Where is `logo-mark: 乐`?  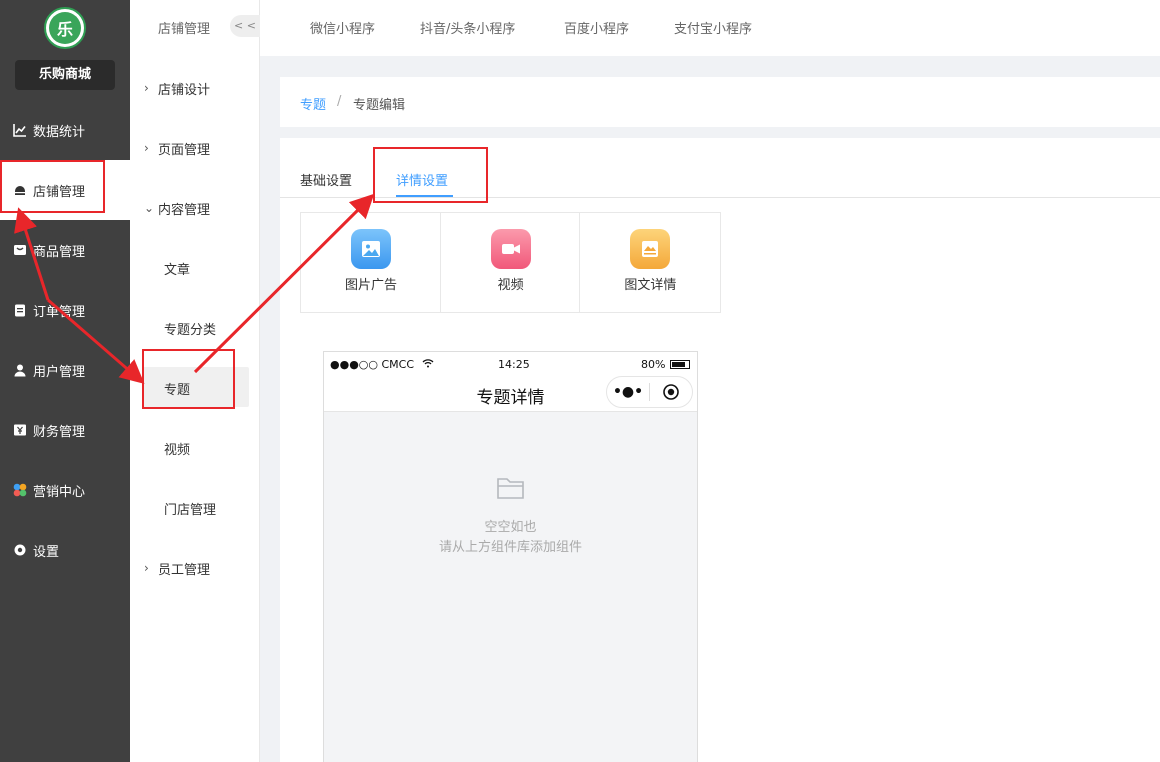 logo-mark: 乐 is located at coordinates (65, 28).